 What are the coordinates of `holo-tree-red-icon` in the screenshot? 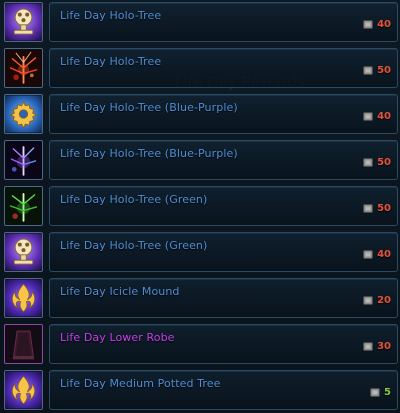 It's located at (23, 68).